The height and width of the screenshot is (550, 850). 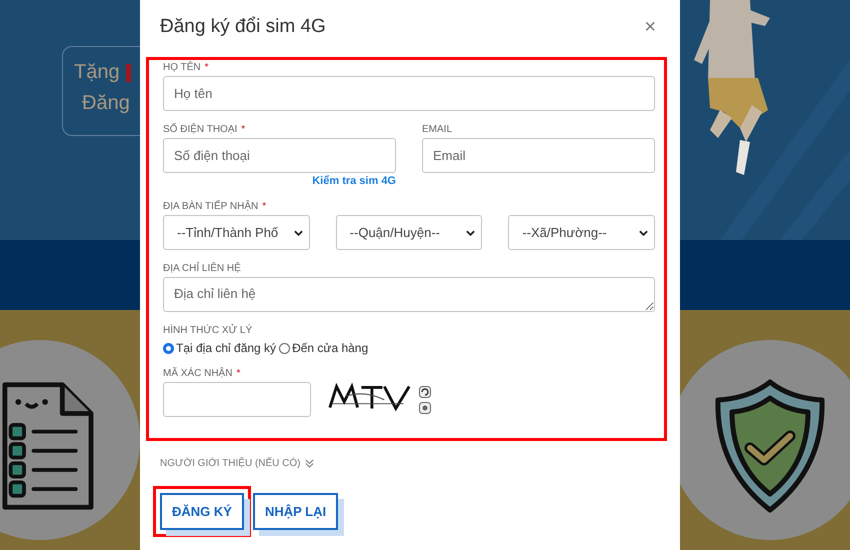 I want to click on field-label: HÌNH THỨC XỬ LÝ, so click(x=207, y=330).